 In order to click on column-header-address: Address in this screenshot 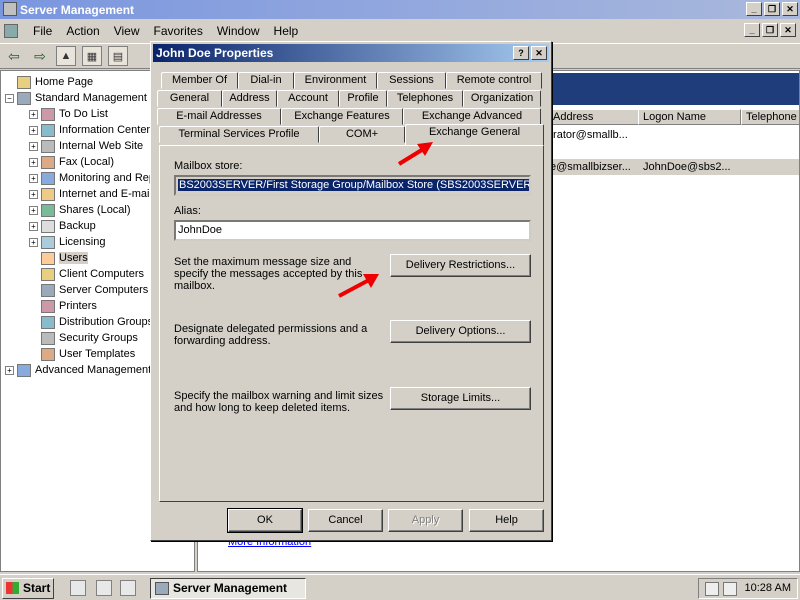, I will do `click(596, 117)`.